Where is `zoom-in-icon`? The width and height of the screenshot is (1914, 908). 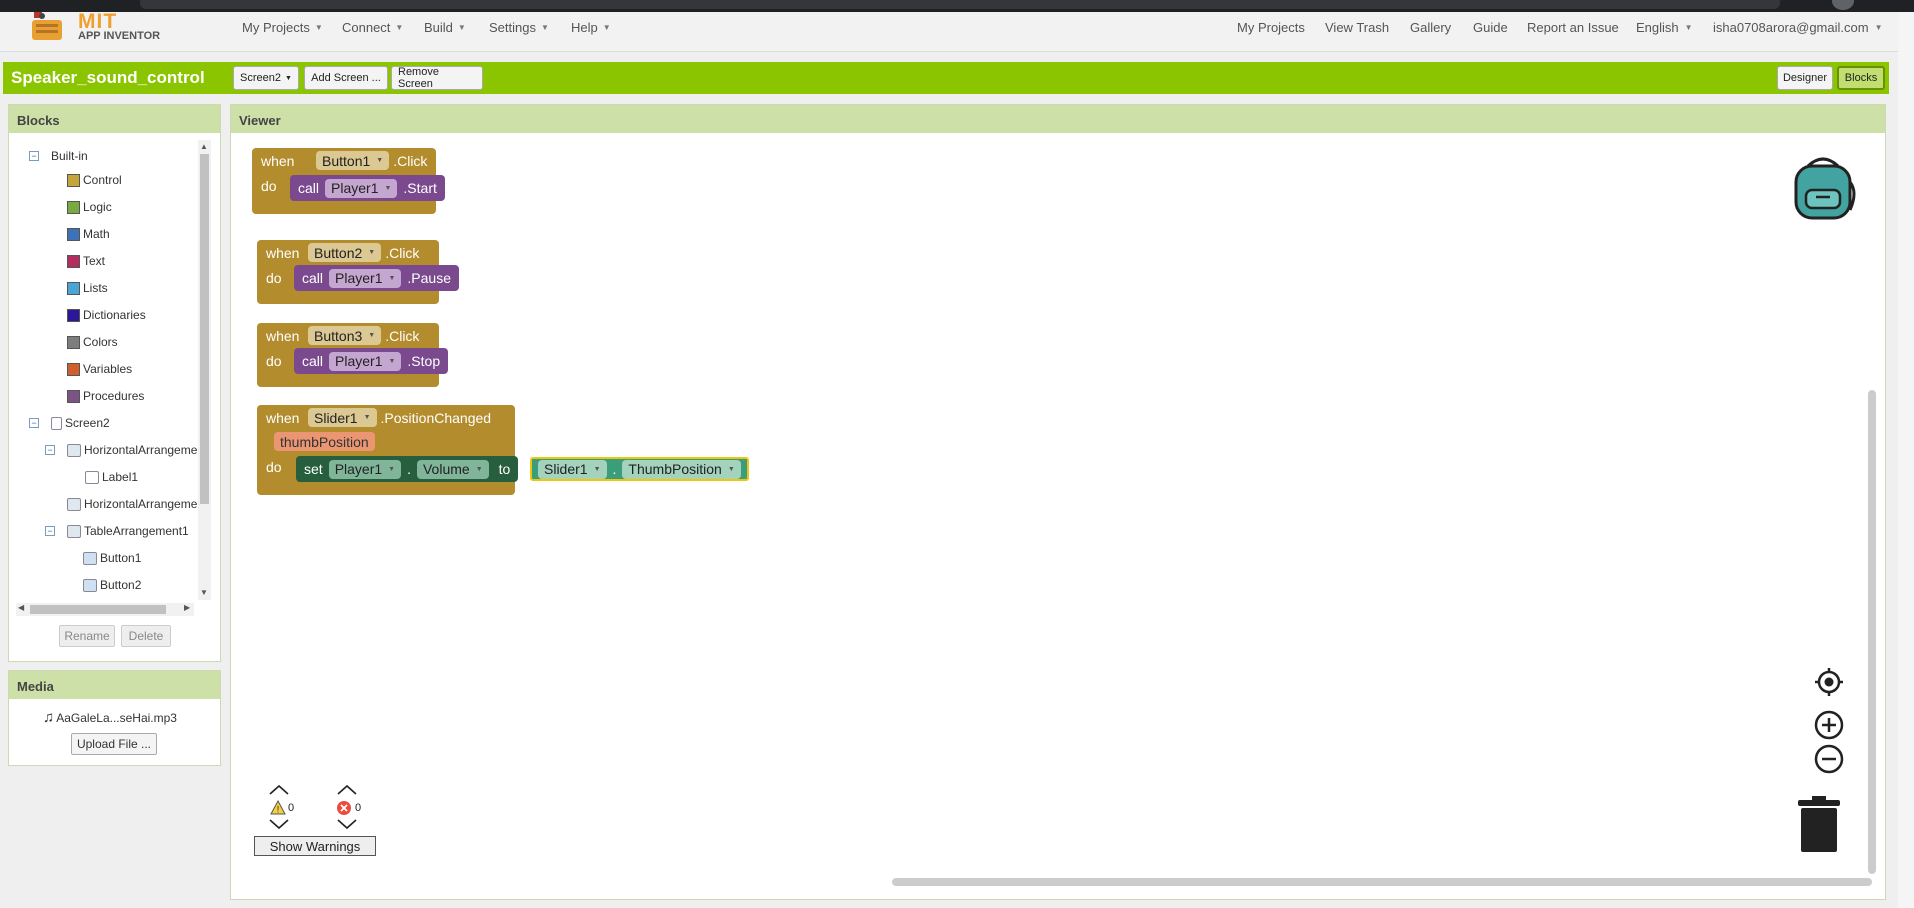
zoom-in-icon is located at coordinates (1829, 725).